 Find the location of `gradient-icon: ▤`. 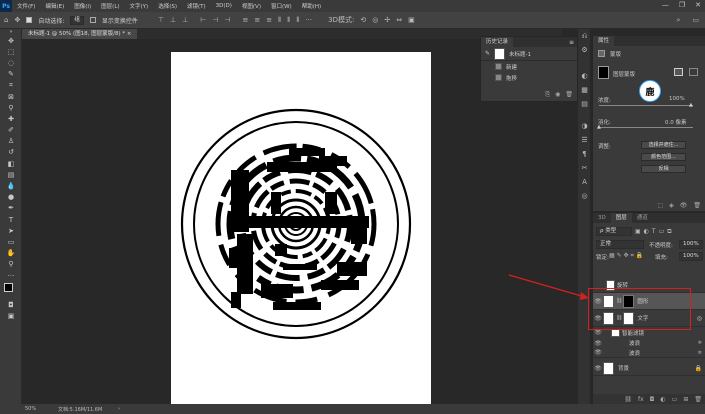

gradient-icon: ▤ is located at coordinates (11, 174).